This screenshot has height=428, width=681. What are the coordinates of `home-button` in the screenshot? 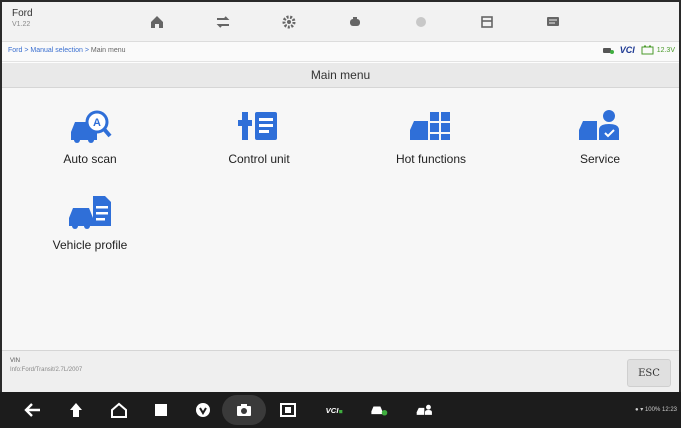 It's located at (157, 22).